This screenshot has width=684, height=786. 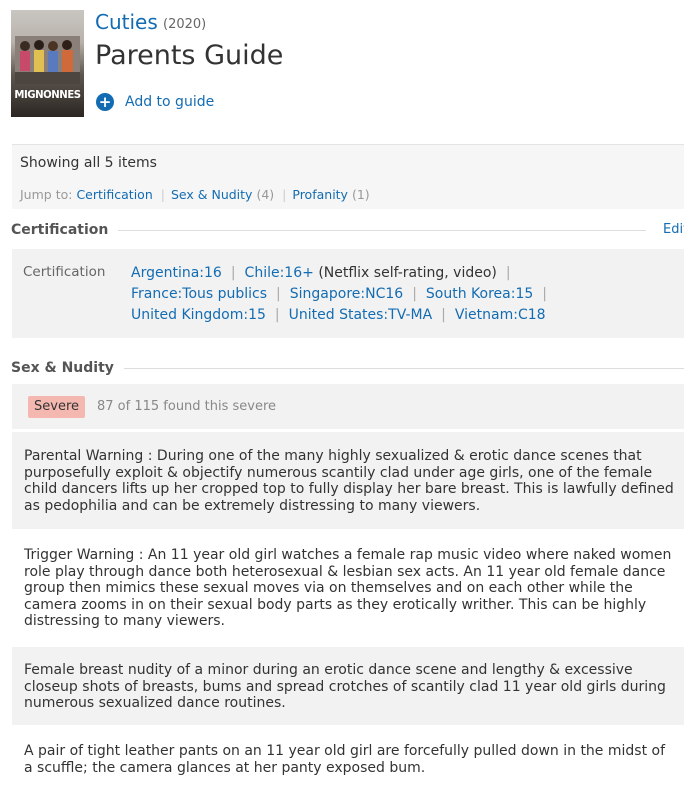 I want to click on jump-label: Jump to:, so click(x=46, y=194).